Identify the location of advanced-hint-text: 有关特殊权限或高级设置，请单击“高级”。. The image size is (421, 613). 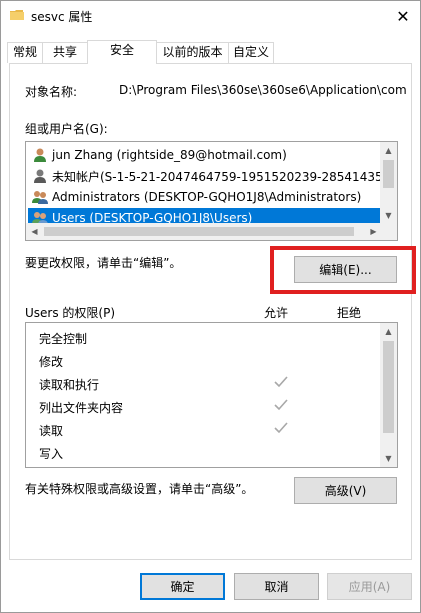
(139, 489).